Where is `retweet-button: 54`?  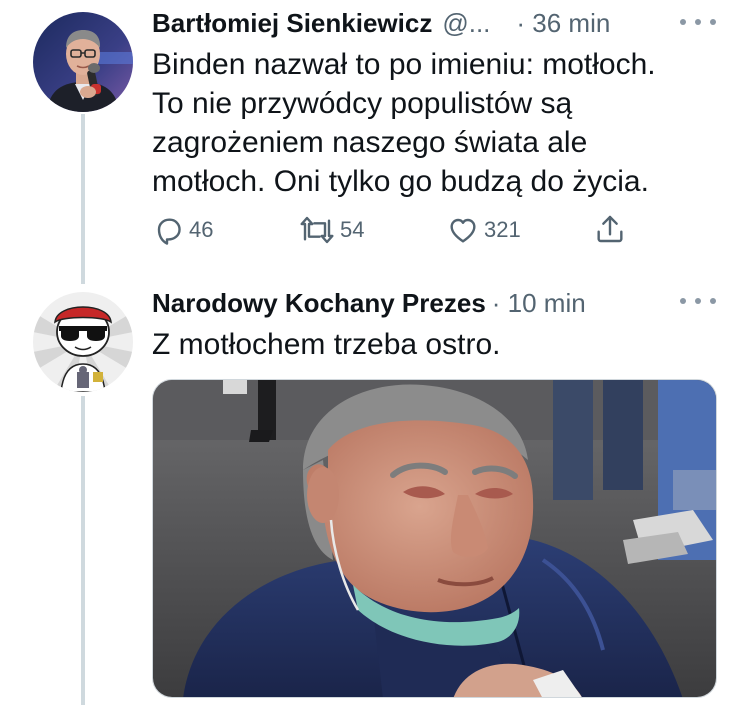
retweet-button: 54 is located at coordinates (331, 230).